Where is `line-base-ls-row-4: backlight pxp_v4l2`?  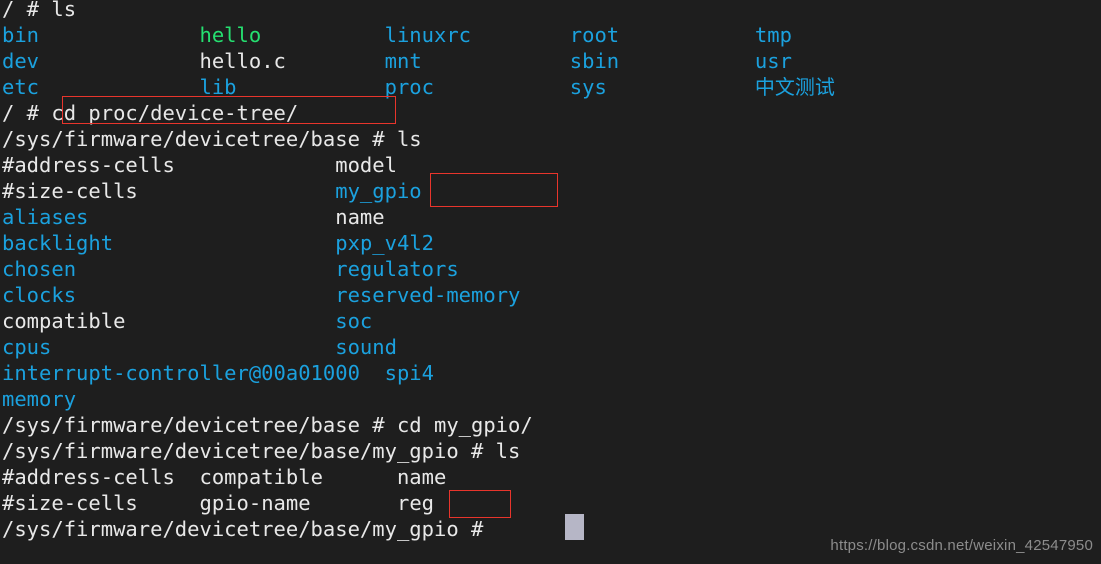
line-base-ls-row-4: backlight pxp_v4l2 is located at coordinates (551, 243).